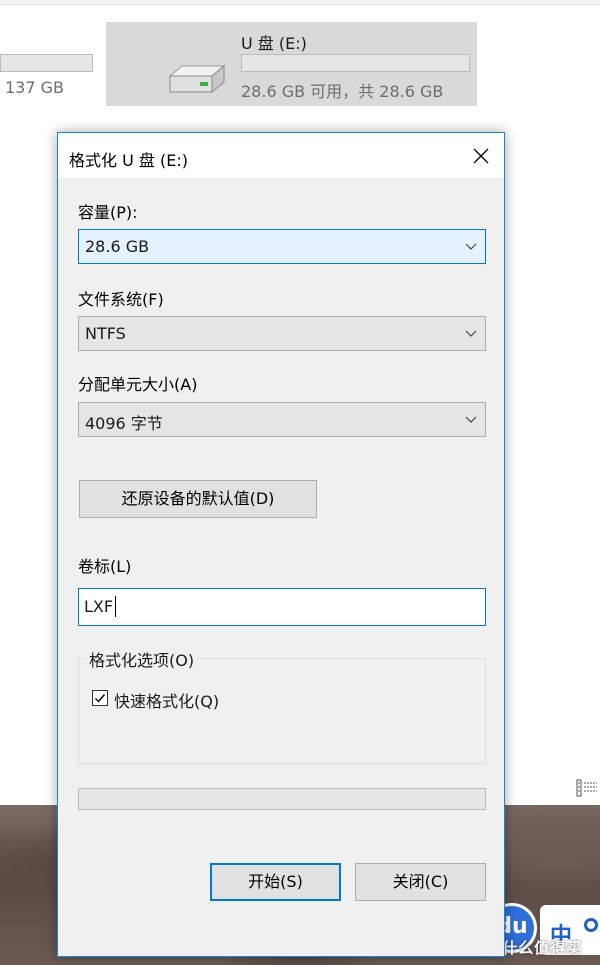  I want to click on allocation-value: 4096 字节, so click(124, 423).